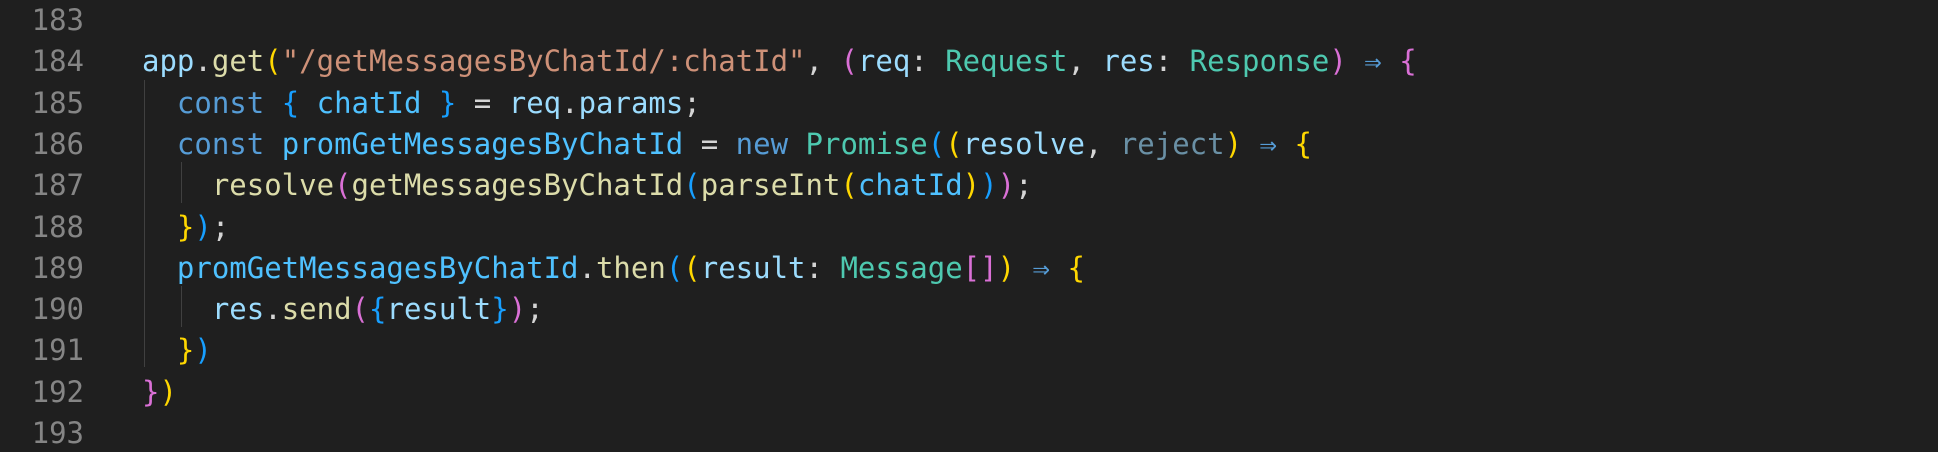 This screenshot has width=1938, height=452. I want to click on line-number: 188, so click(57, 226).